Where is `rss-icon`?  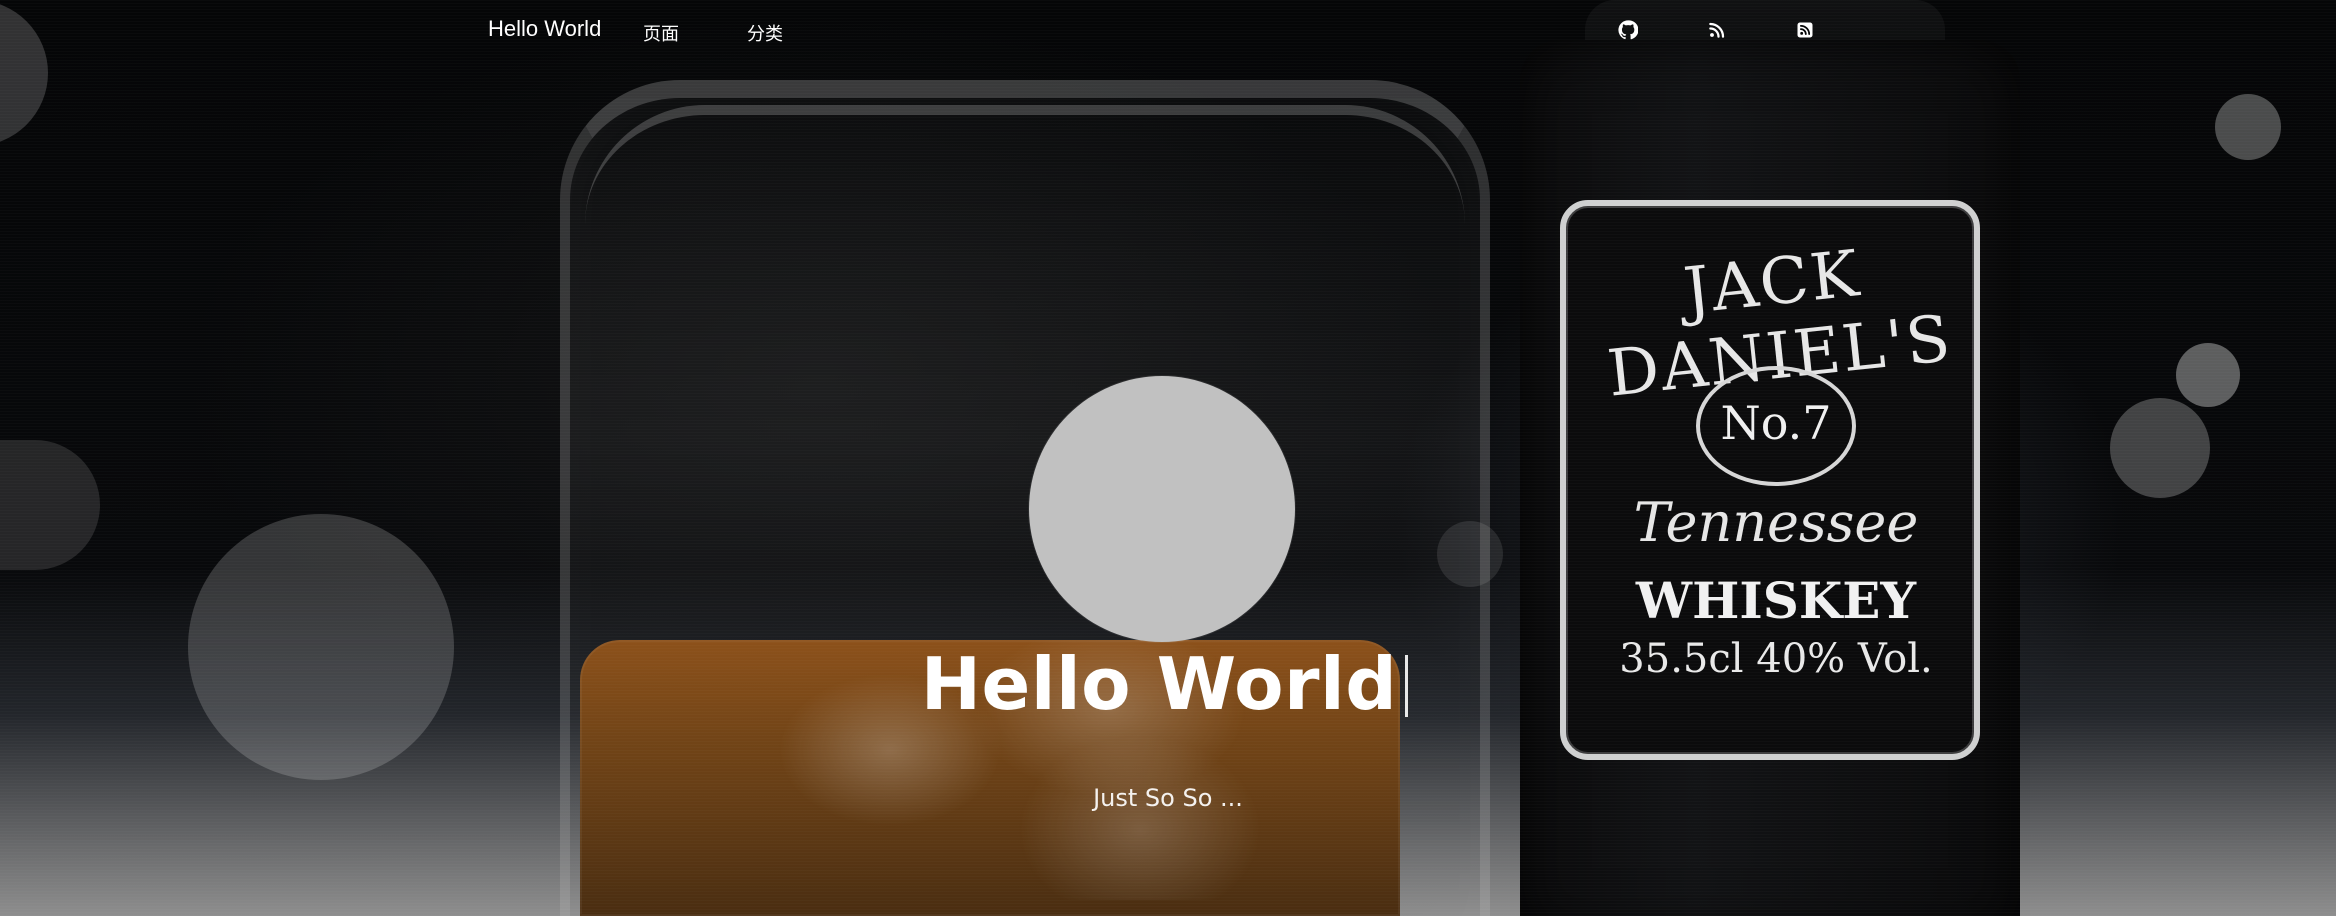 rss-icon is located at coordinates (1717, 30).